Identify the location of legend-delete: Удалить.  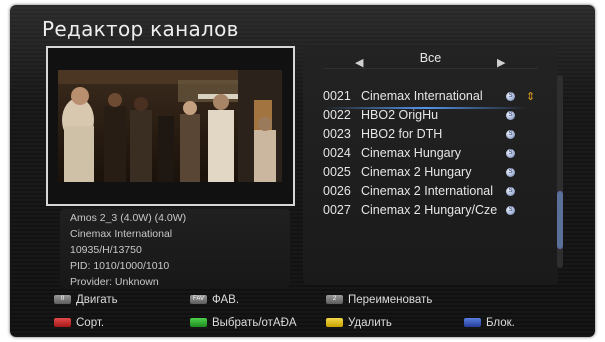
(359, 323).